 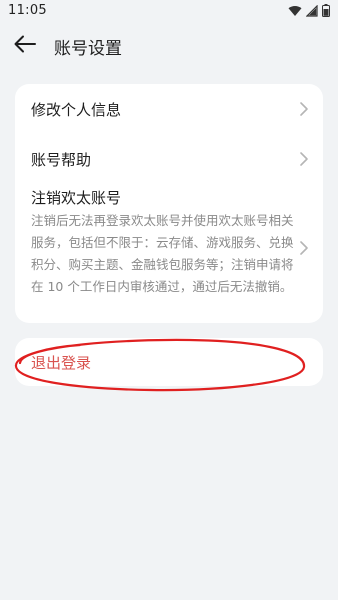 I want to click on edit-profile-label: 修改个人信息, so click(x=76, y=110).